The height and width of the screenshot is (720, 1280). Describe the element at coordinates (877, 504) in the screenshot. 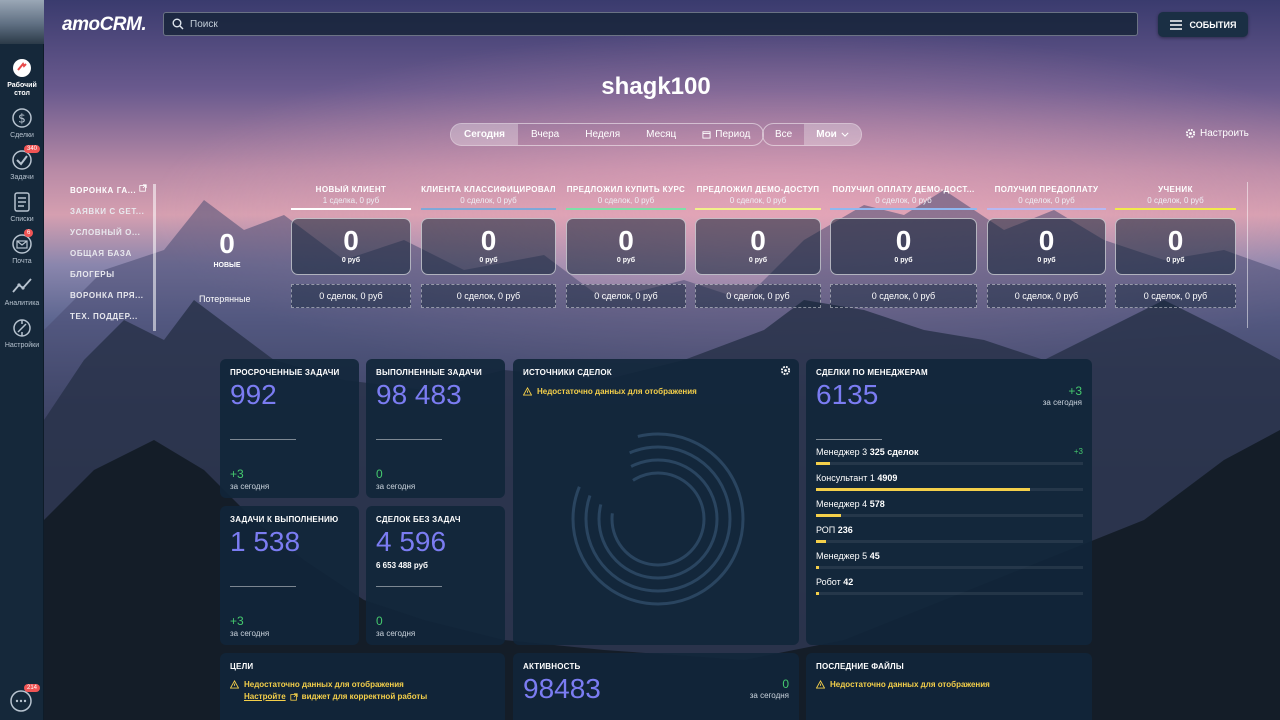

I see `manager-count: 578` at that location.